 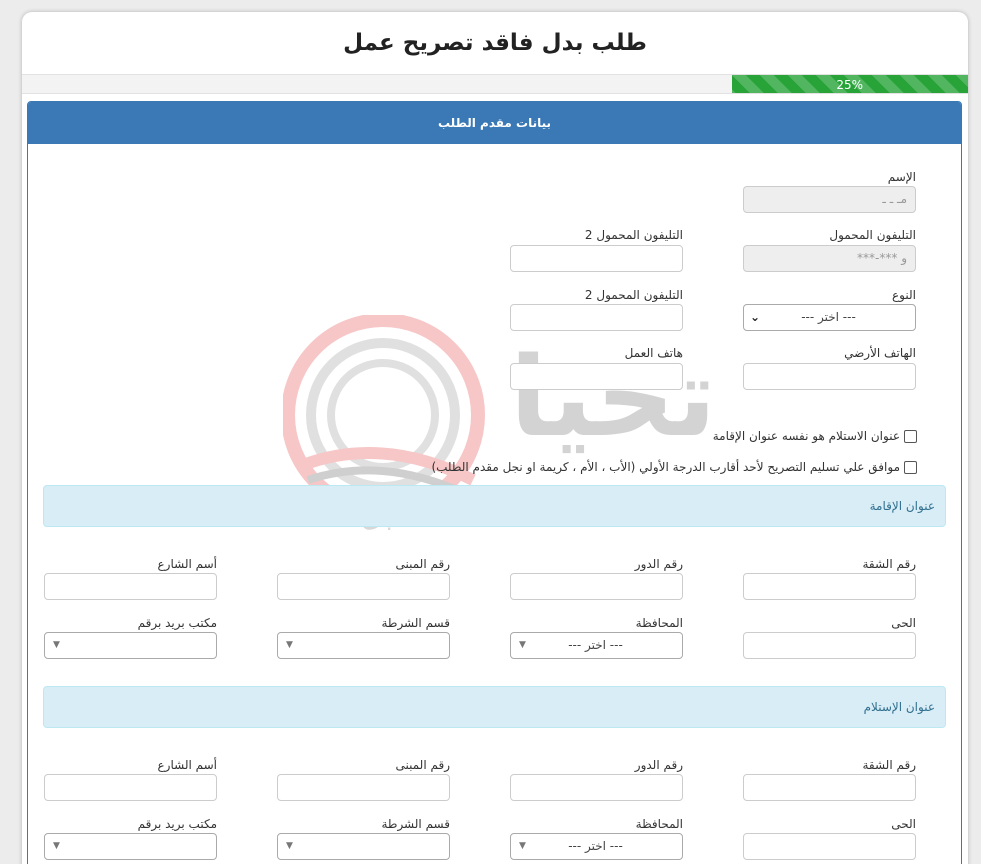 What do you see at coordinates (880, 353) in the screenshot?
I see `landline-label: الهاتف الأرضي` at bounding box center [880, 353].